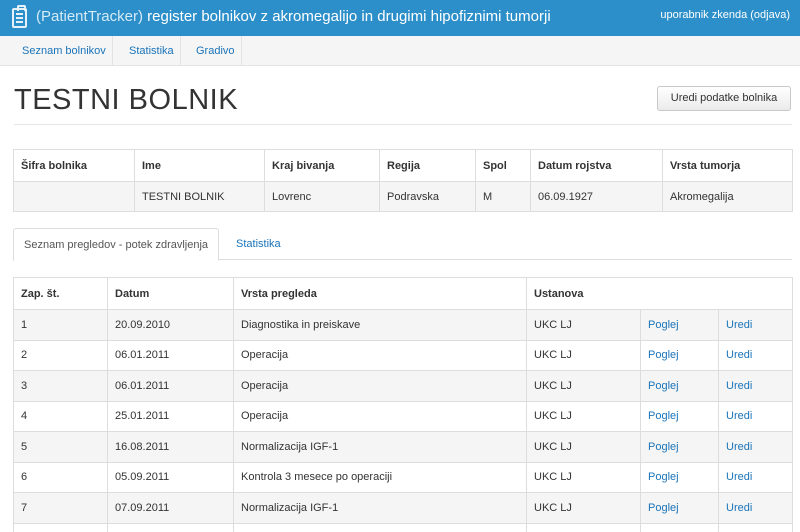 Image resolution: width=800 pixels, height=532 pixels. What do you see at coordinates (724, 98) in the screenshot?
I see `edit-patient-button: Uredi podatke bolnika` at bounding box center [724, 98].